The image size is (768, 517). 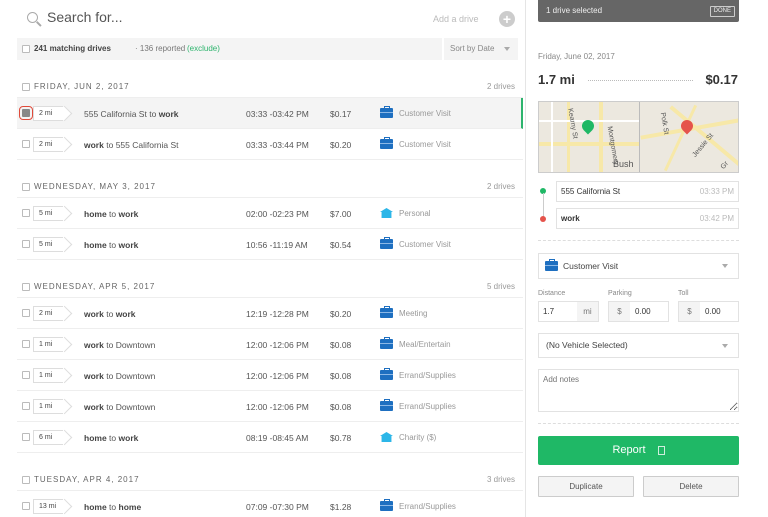 What do you see at coordinates (500, 479) in the screenshot?
I see `group-count: 3 drives` at bounding box center [500, 479].